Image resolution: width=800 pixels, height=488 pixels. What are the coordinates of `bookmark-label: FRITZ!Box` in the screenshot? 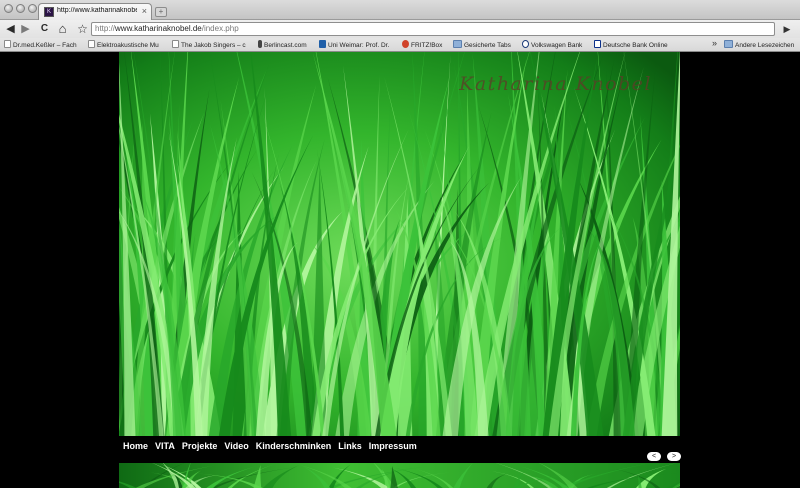 It's located at (427, 45).